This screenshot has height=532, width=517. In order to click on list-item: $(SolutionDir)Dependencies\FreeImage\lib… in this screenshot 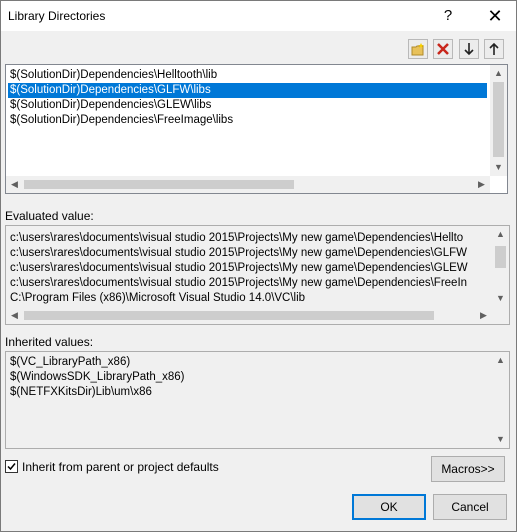, I will do `click(247, 120)`.